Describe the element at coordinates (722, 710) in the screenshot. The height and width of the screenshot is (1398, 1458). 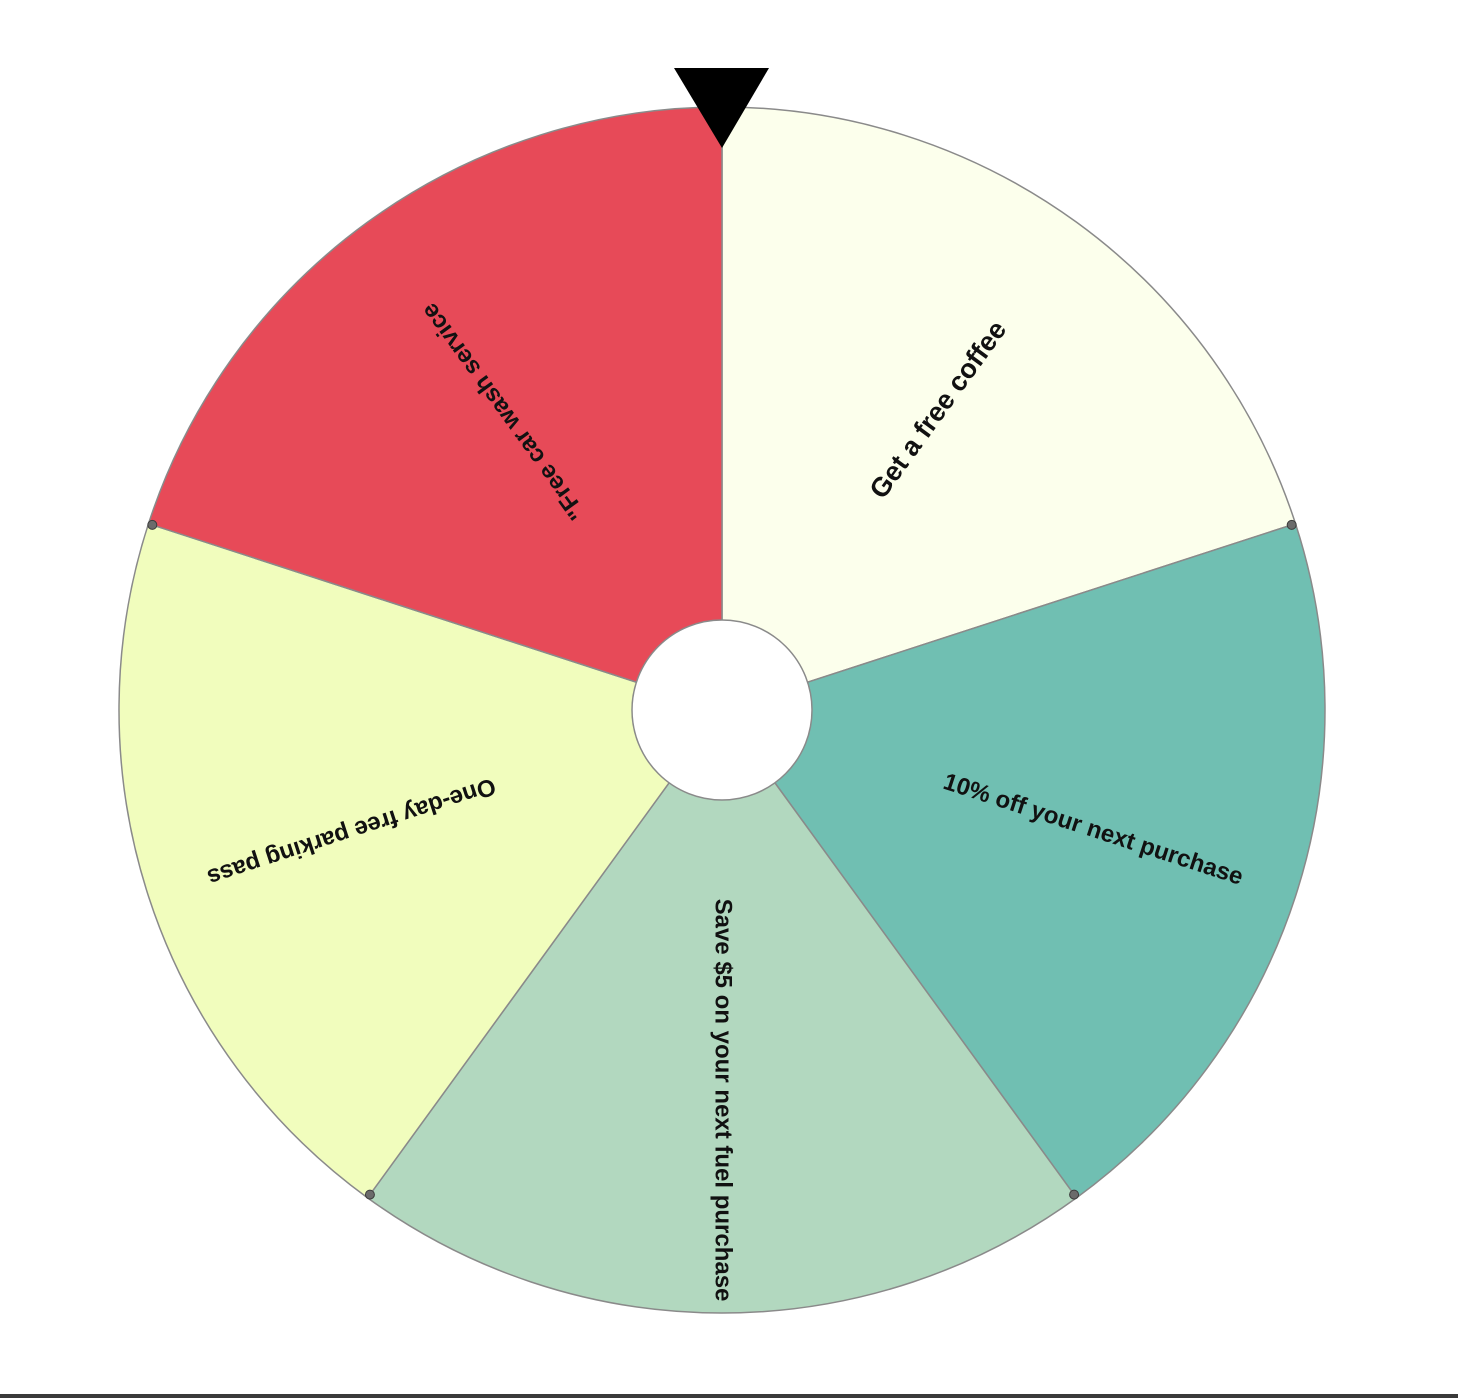
I see `wheel-hub` at that location.